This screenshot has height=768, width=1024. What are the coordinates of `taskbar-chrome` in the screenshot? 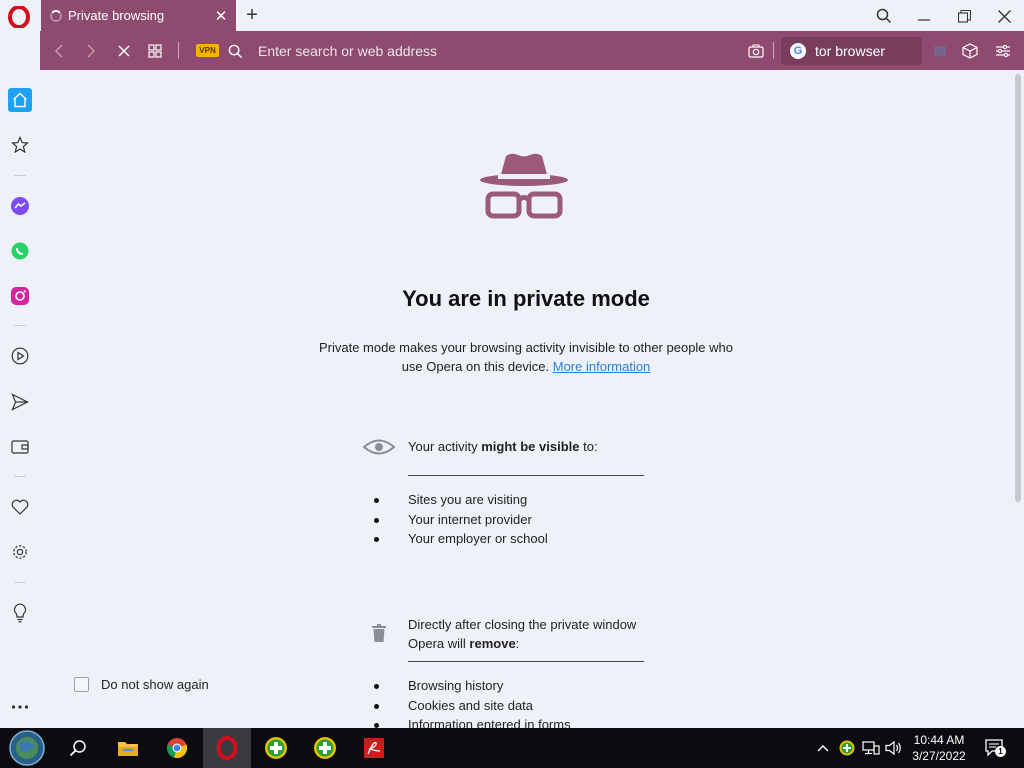 It's located at (177, 748).